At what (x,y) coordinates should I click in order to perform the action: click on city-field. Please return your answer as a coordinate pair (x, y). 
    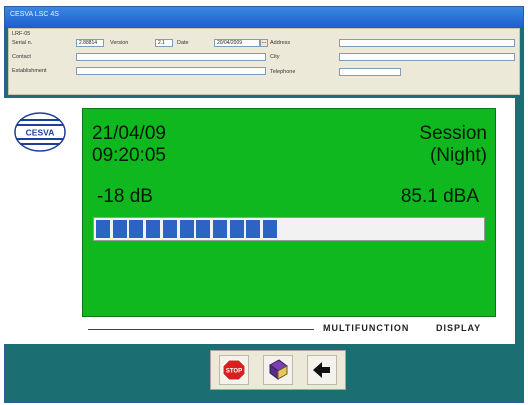
    Looking at the image, I should click on (427, 57).